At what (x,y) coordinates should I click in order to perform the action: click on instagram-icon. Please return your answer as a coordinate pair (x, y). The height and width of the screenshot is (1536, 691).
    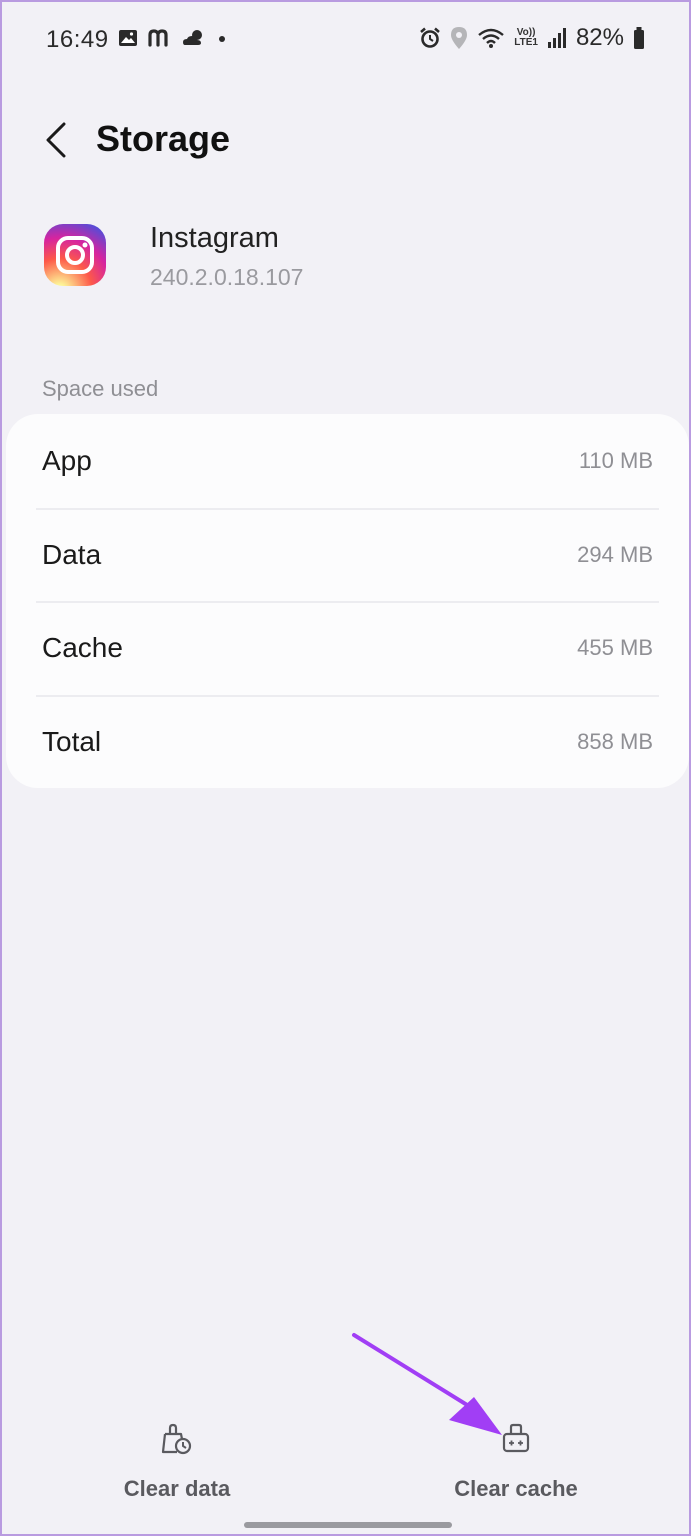
    Looking at the image, I should click on (75, 255).